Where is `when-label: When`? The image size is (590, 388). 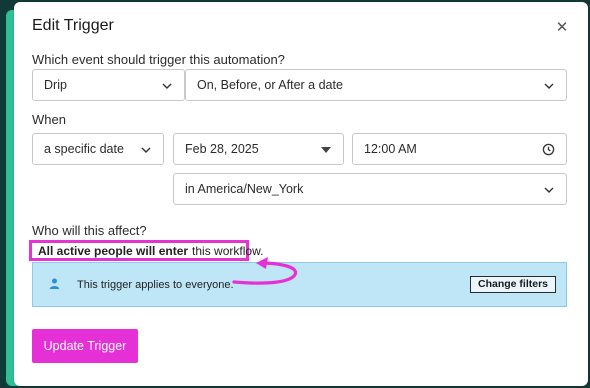 when-label: When is located at coordinates (49, 119).